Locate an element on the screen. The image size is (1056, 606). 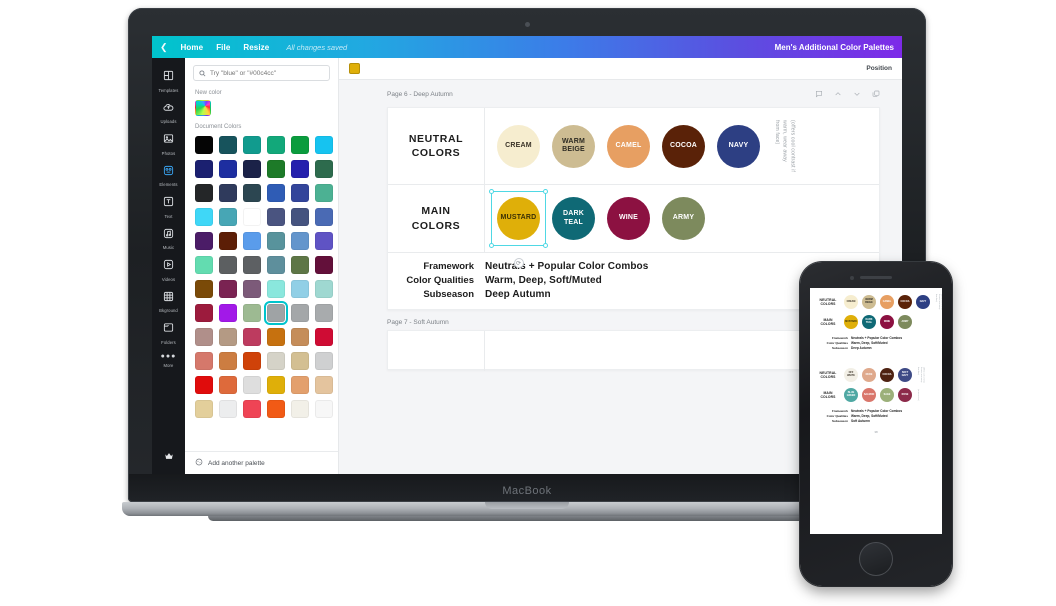
color-circle: CREAM is located at coordinates (518, 146).